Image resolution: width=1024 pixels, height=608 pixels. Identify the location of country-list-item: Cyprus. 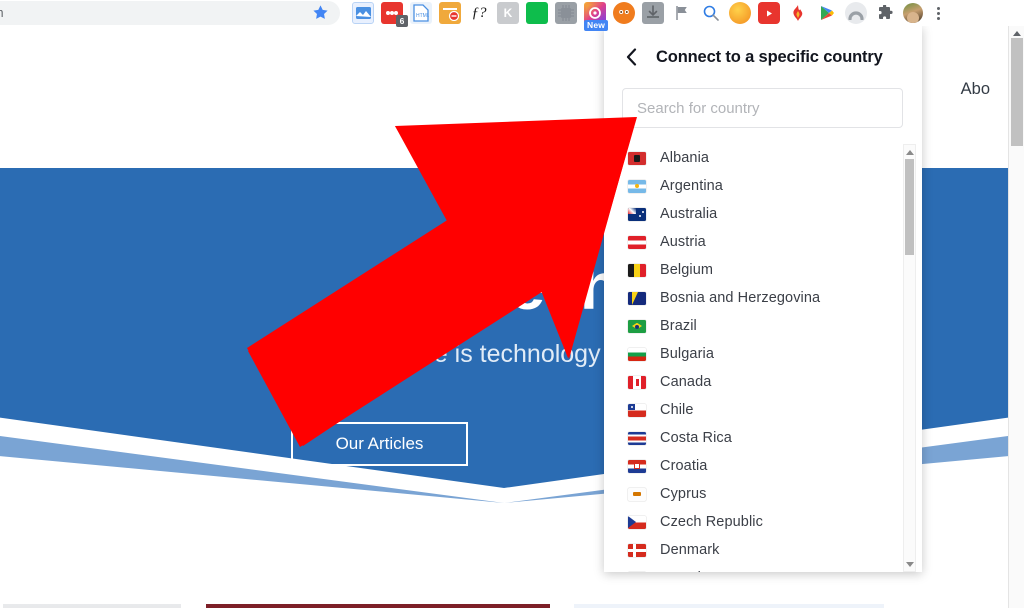
(766, 494).